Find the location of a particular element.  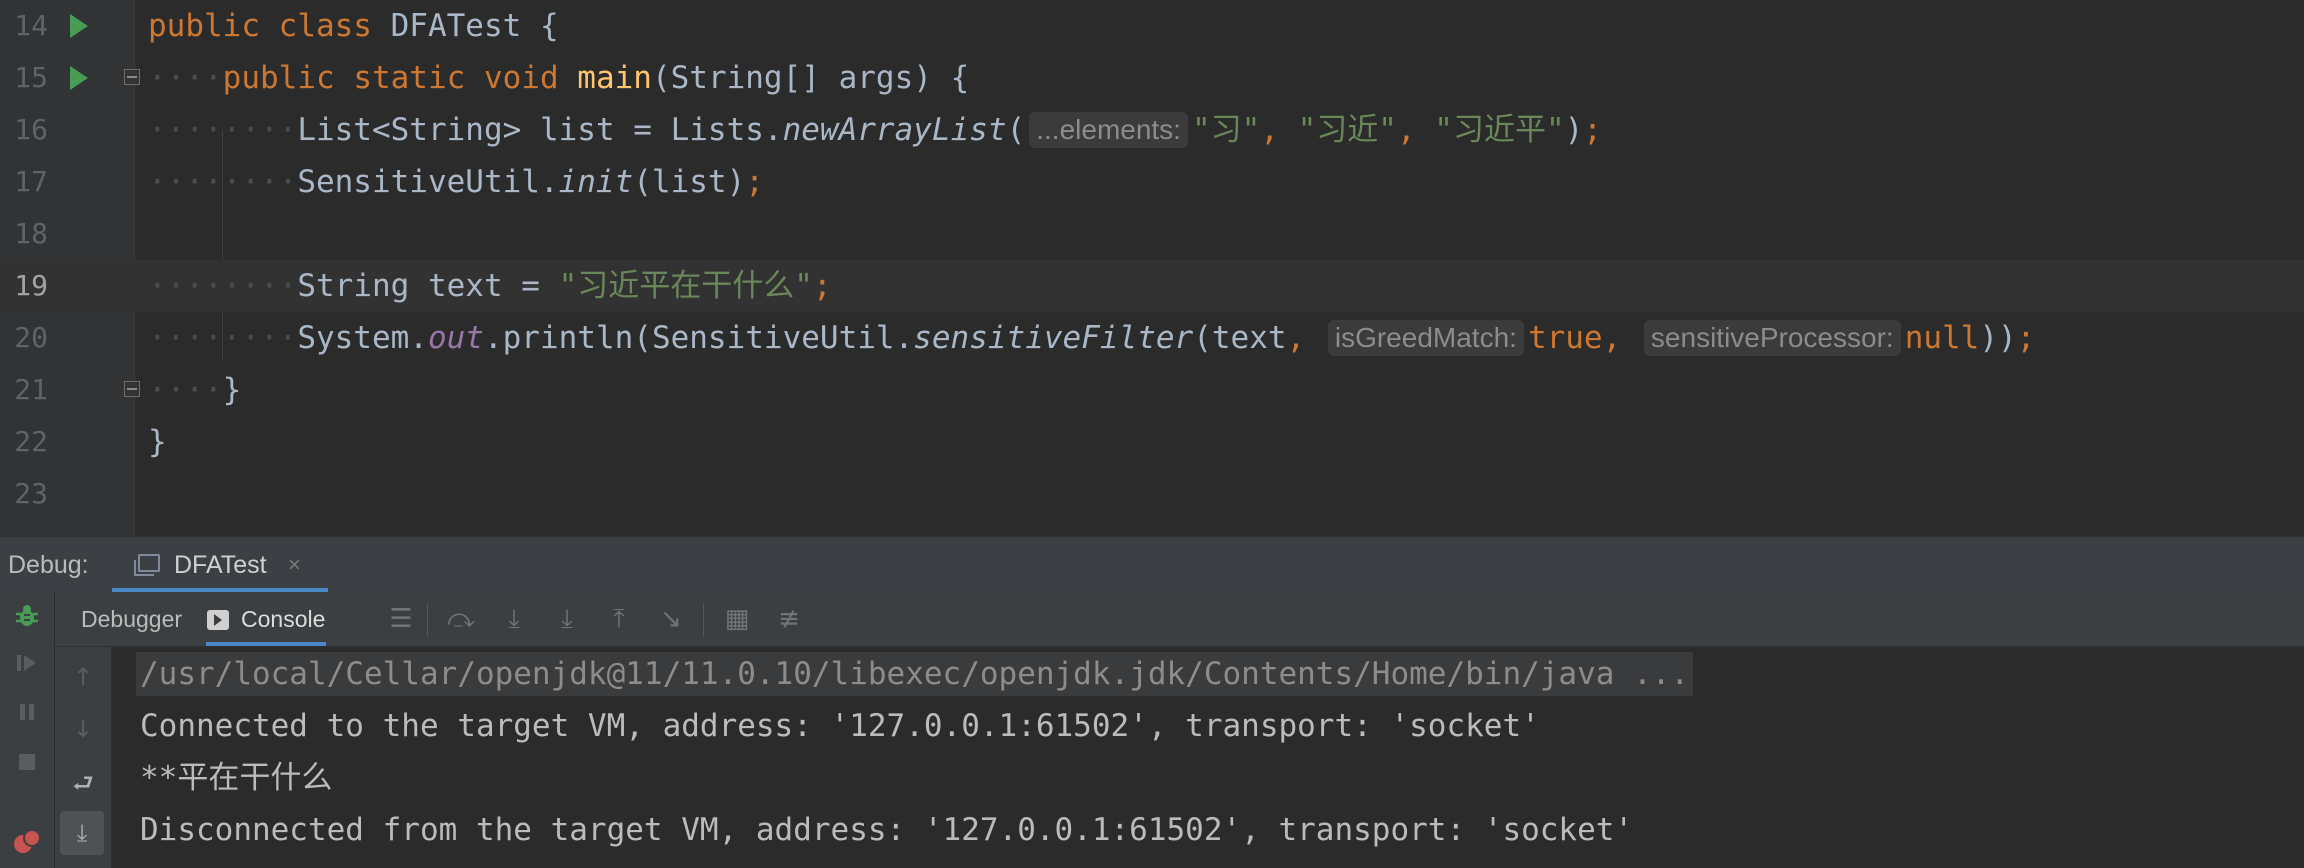

console-line: **平在干什么 is located at coordinates (236, 778).